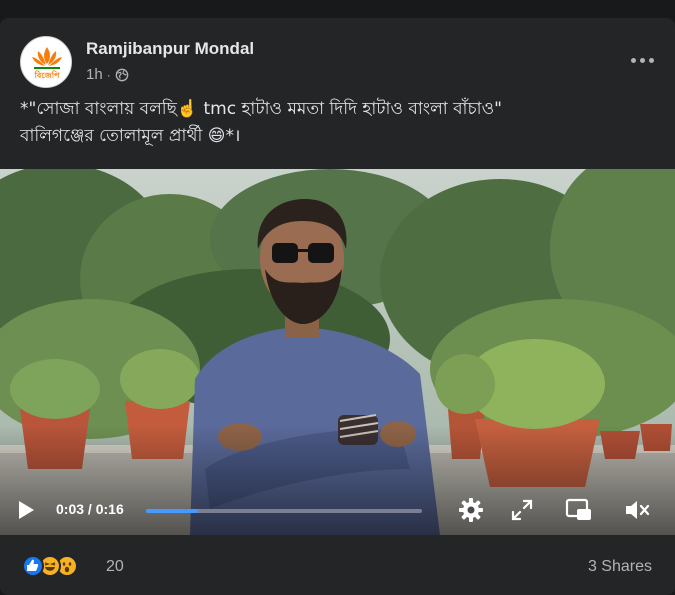 The image size is (675, 595). What do you see at coordinates (47, 75) in the screenshot?
I see `avatar-logo-text: বিজেপি` at bounding box center [47, 75].